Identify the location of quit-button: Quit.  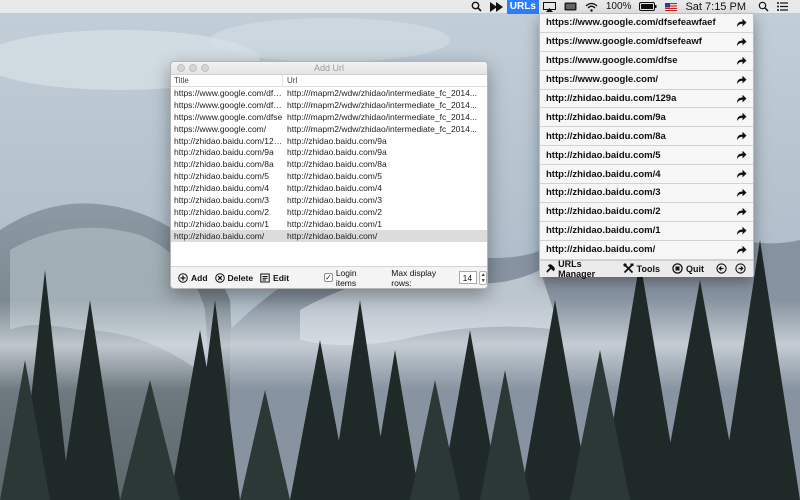
(688, 268).